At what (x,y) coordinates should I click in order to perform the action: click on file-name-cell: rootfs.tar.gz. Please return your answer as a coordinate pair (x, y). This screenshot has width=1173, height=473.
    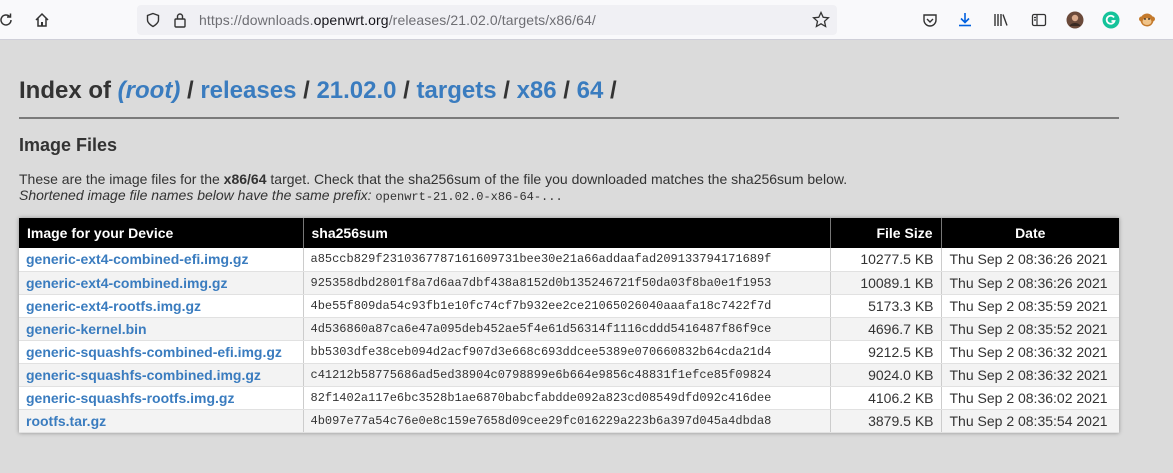
    Looking at the image, I should click on (161, 421).